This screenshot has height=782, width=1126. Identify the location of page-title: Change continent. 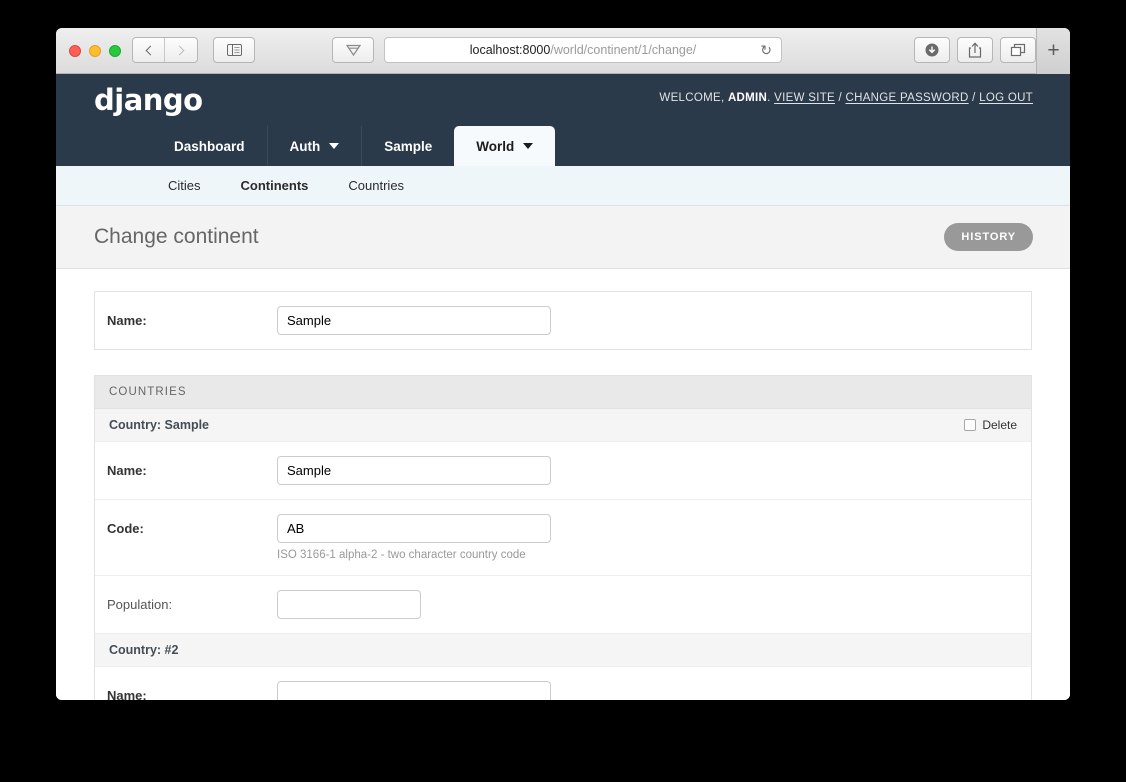
(176, 236).